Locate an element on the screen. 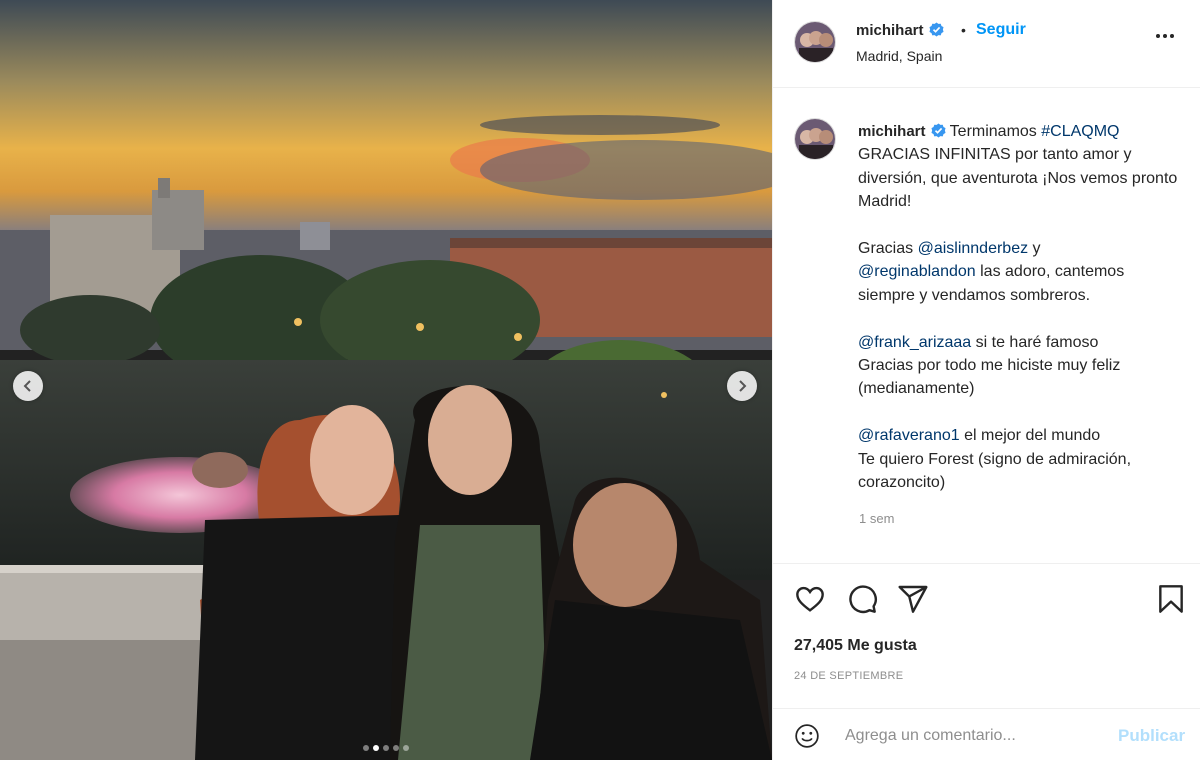 This screenshot has width=1200, height=760. bookmark-icon is located at coordinates (1171, 599).